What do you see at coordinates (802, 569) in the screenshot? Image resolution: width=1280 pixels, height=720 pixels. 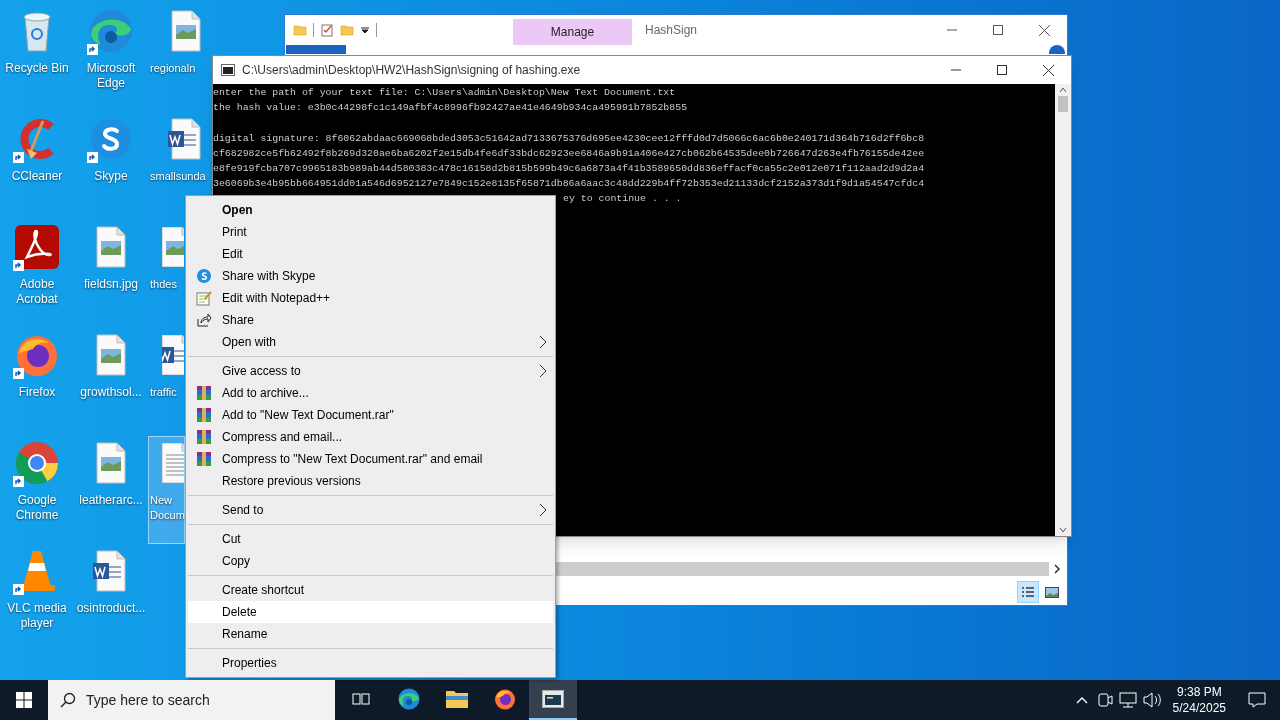 I see `horizontal-scrollbar` at bounding box center [802, 569].